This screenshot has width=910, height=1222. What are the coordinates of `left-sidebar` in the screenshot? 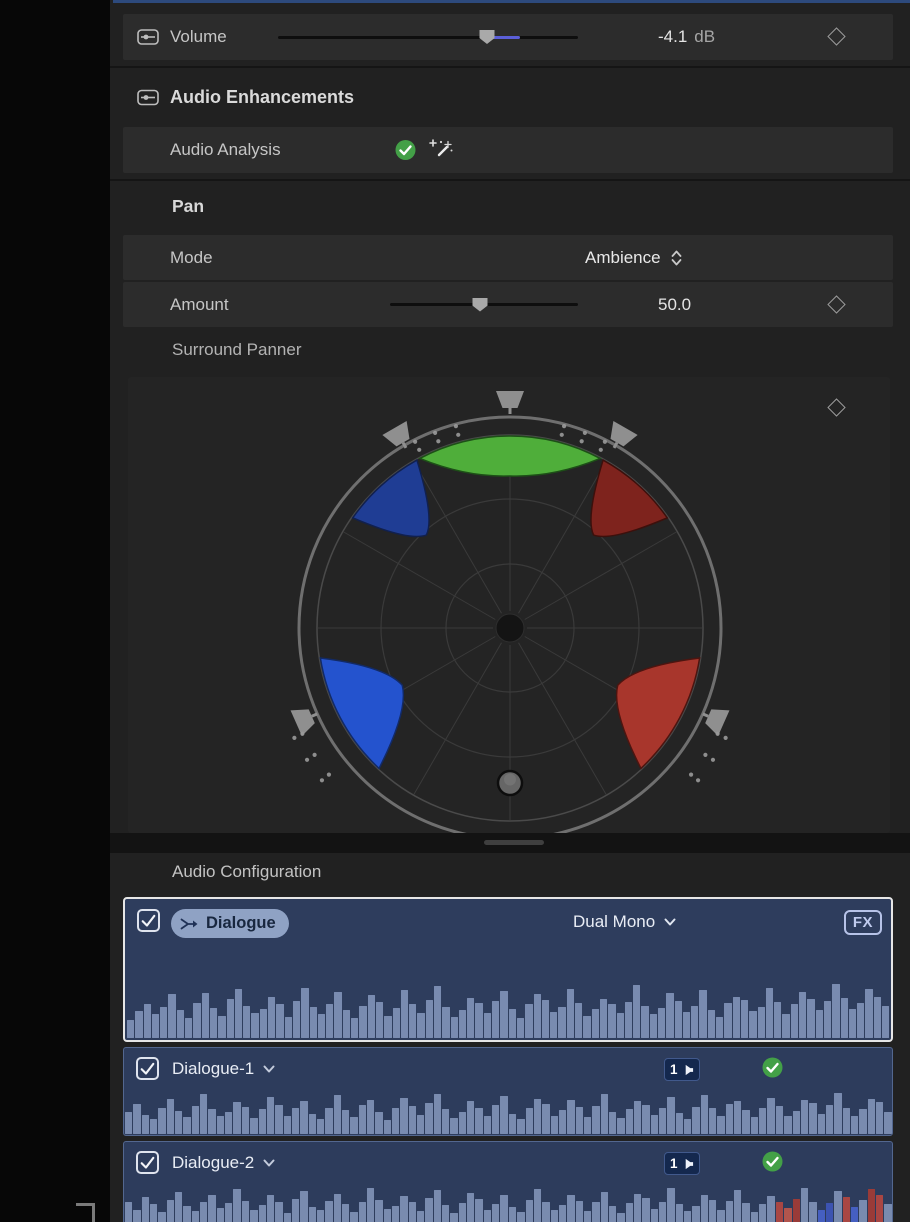 It's located at (55, 611).